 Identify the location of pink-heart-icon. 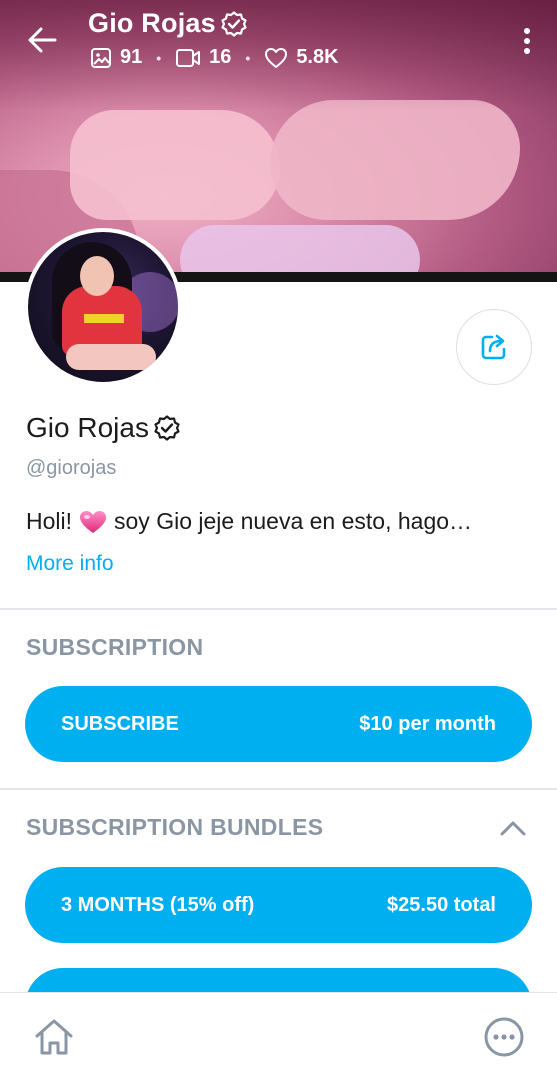
(93, 521).